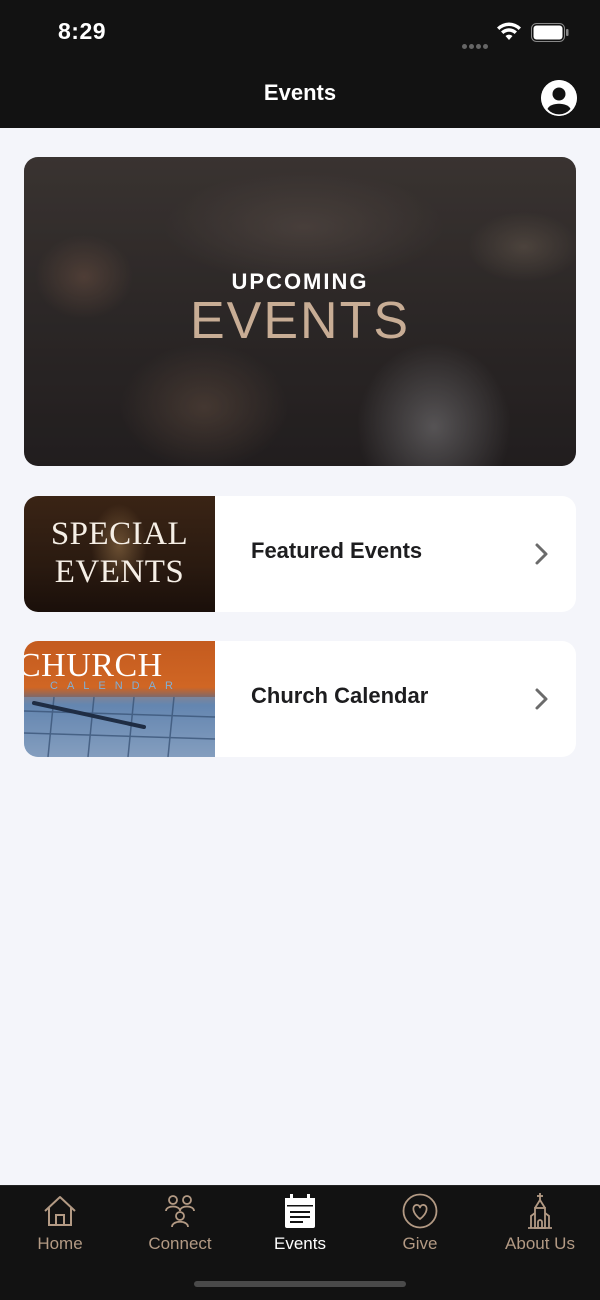  Describe the element at coordinates (337, 550) in the screenshot. I see `card-label: Featured Events` at that location.